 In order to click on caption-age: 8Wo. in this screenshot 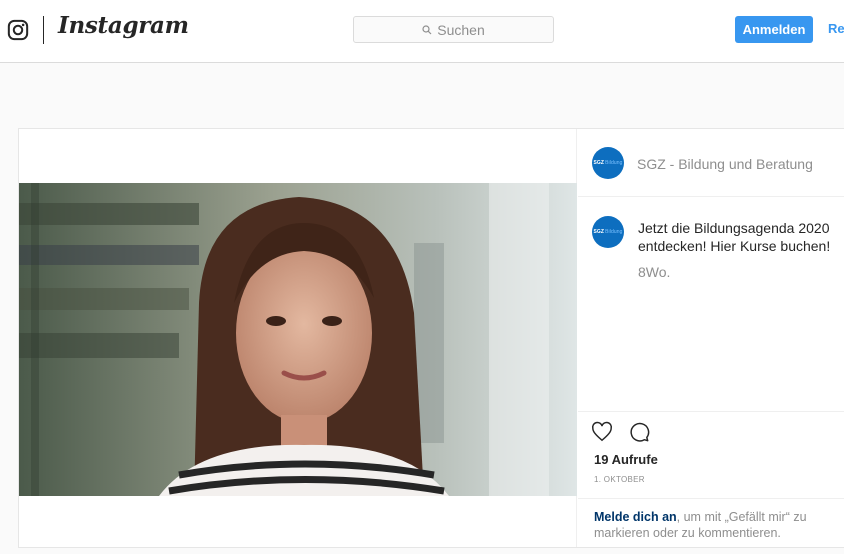, I will do `click(654, 272)`.